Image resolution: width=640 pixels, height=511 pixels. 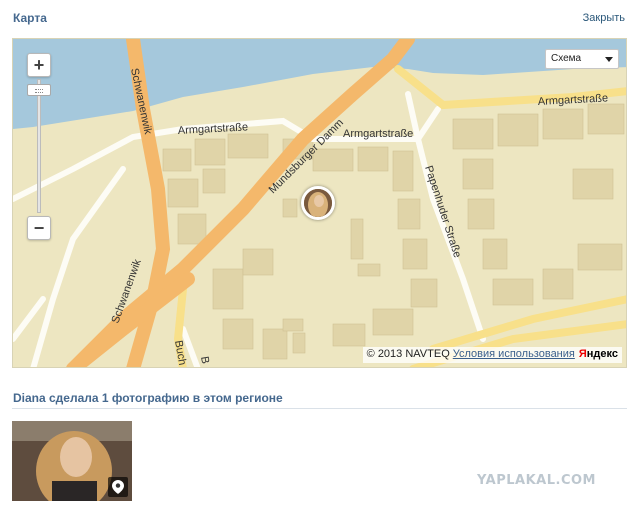 I want to click on close-link: Закрыть, so click(x=604, y=18).